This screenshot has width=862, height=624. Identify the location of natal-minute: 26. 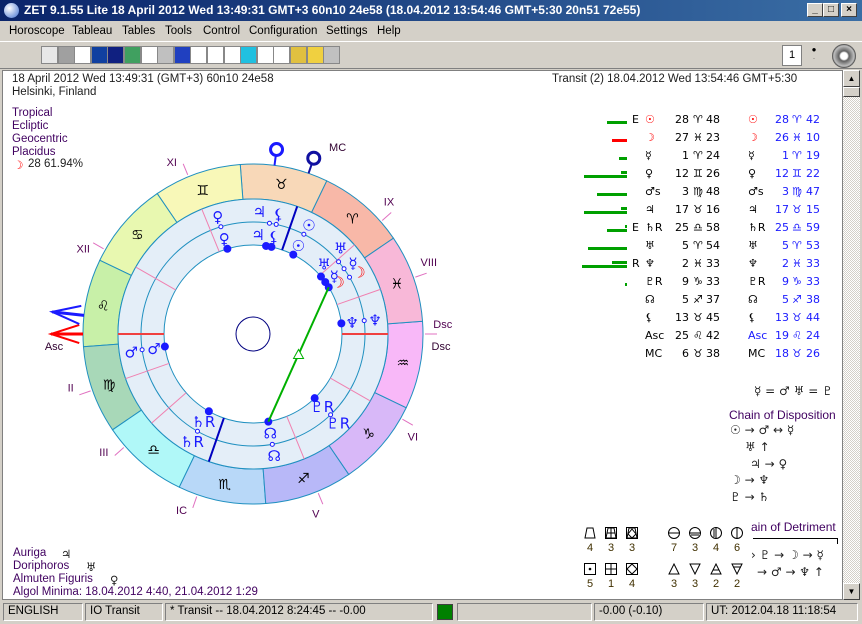
(713, 173).